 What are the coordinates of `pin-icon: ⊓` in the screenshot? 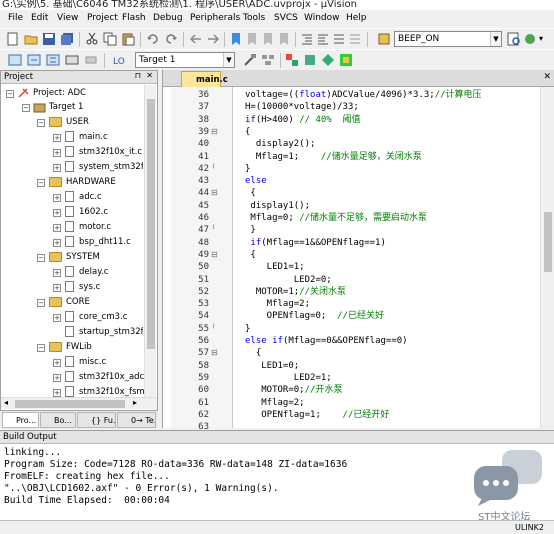 It's located at (138, 75).